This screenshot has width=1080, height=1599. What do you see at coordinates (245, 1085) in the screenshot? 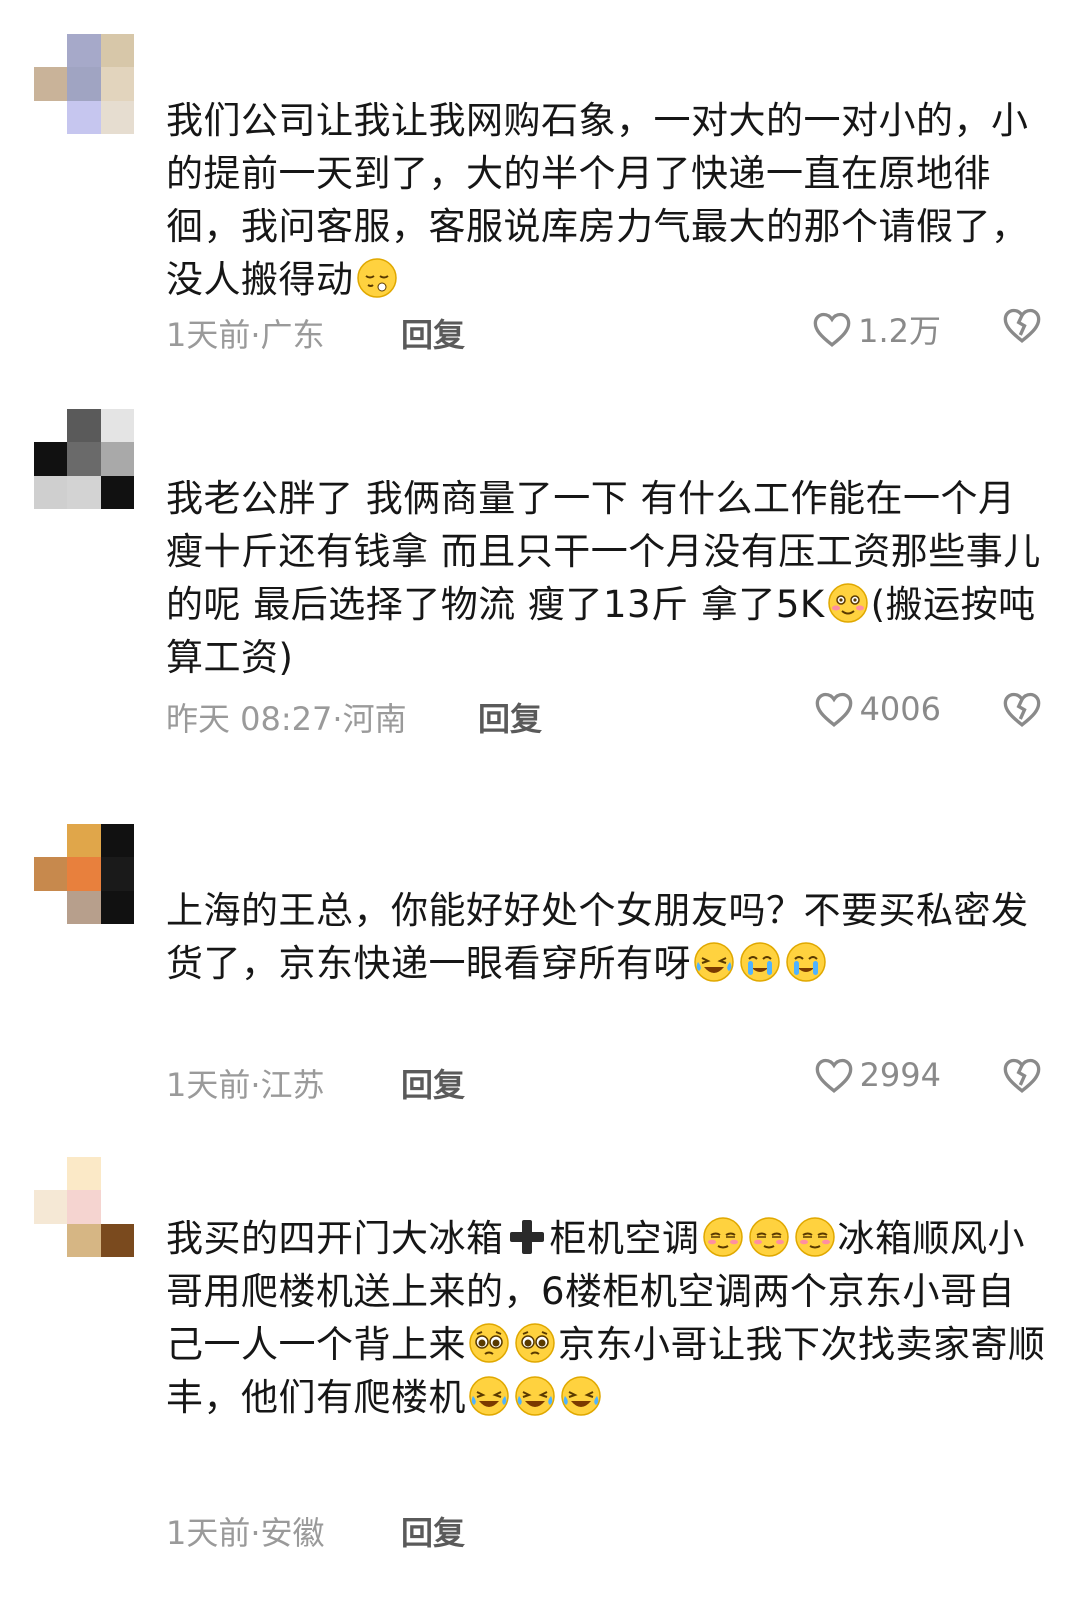
I see `comment-time-location: 1天前·江苏` at bounding box center [245, 1085].